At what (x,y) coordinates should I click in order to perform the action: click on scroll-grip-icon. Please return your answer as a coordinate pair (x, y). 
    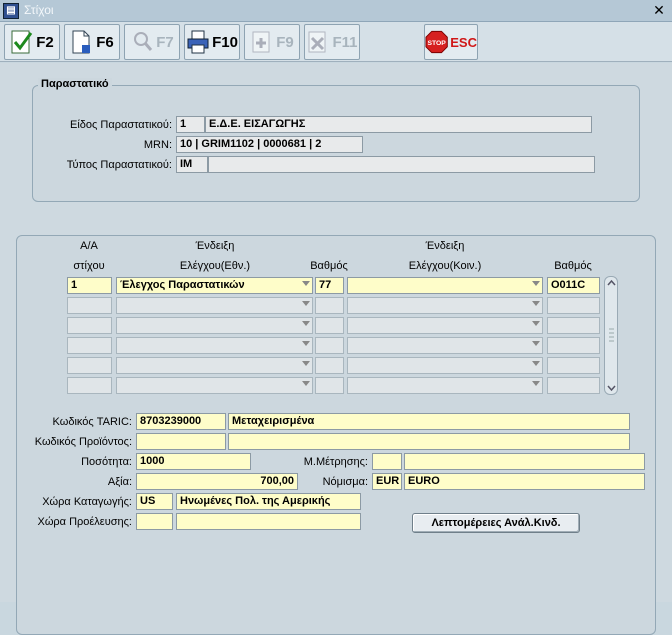
    Looking at the image, I should click on (611, 335).